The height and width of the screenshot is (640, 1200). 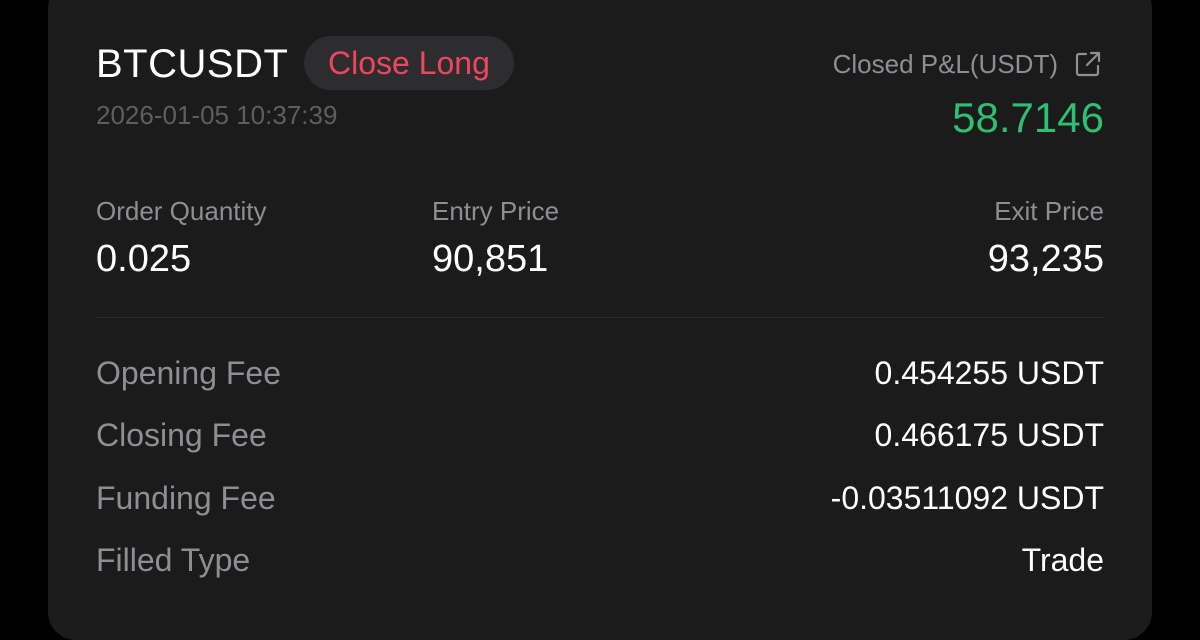 I want to click on closed-pnl-value: 58.7146, so click(x=1028, y=117).